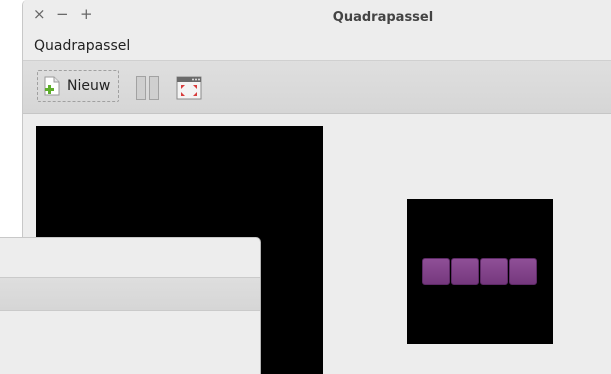 The width and height of the screenshot is (611, 374). I want to click on dialog-header-bar, so click(130, 294).